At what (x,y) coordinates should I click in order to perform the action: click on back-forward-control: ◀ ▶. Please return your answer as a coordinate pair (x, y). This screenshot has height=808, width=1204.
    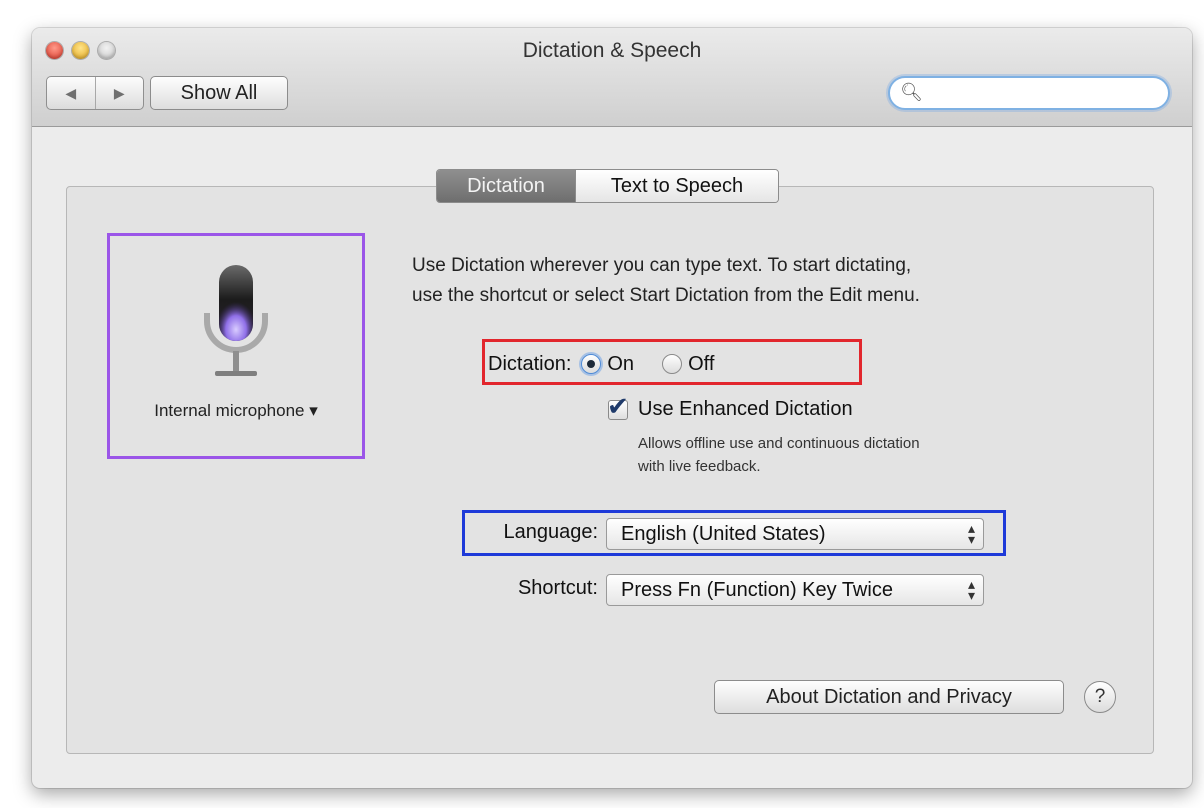
    Looking at the image, I should click on (95, 93).